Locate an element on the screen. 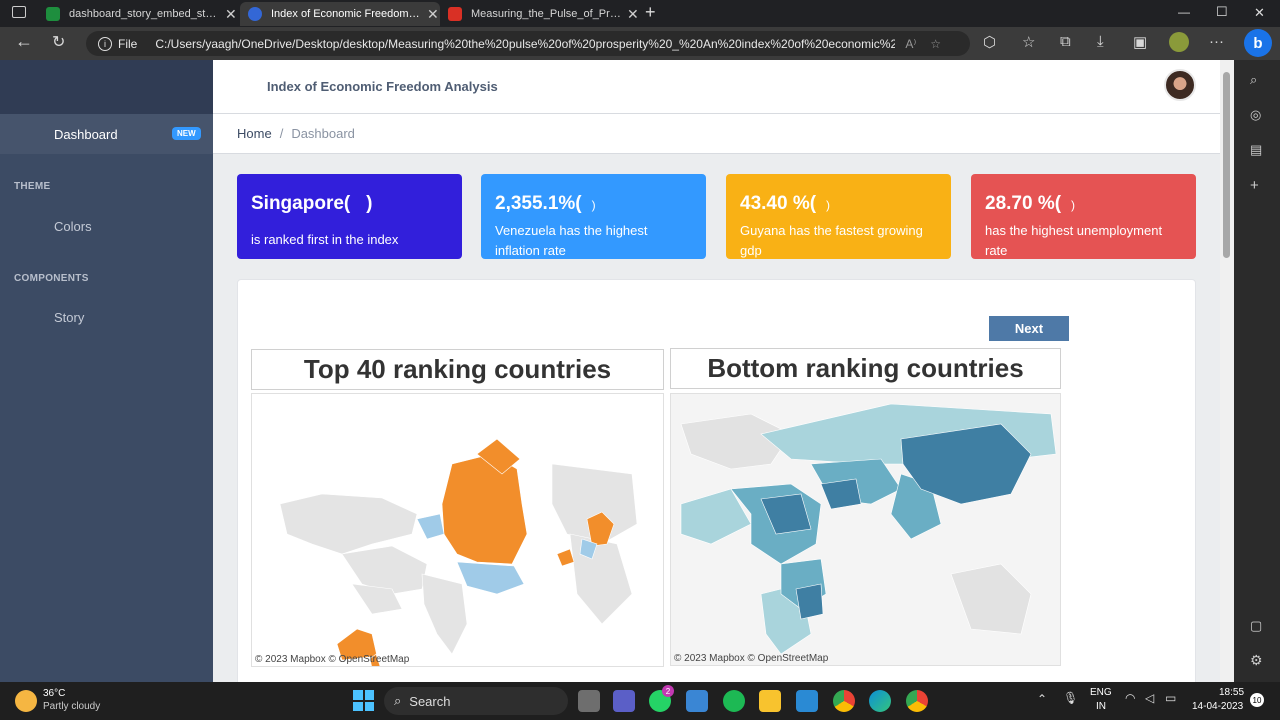 This screenshot has width=1280, height=720. sidebar-brand is located at coordinates (106, 87).